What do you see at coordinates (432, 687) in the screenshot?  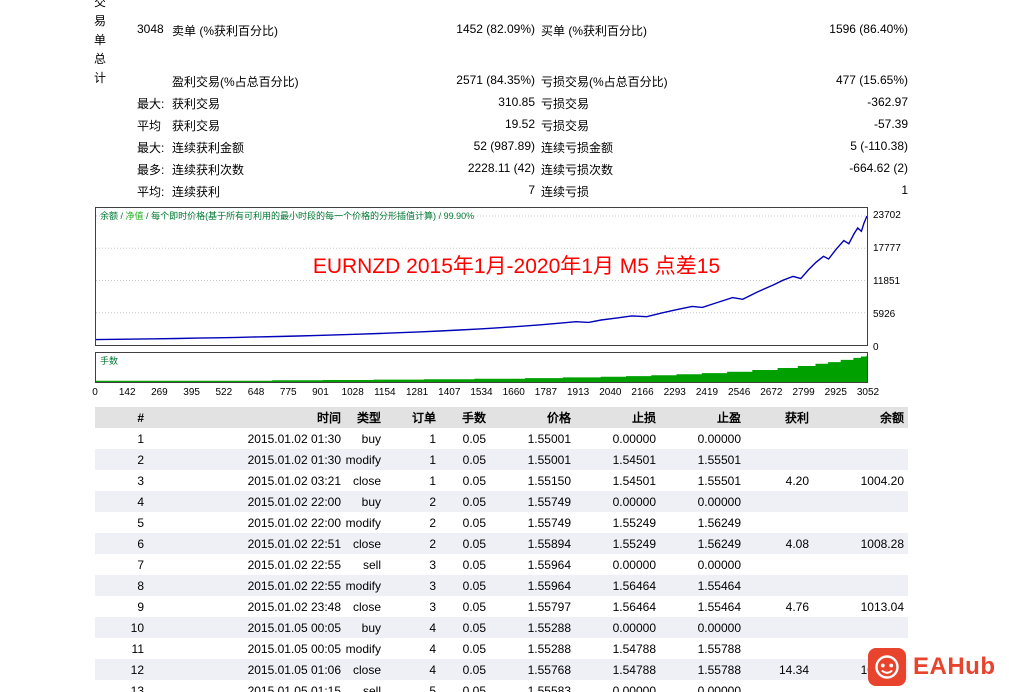 I see `table-cell: 5` at bounding box center [432, 687].